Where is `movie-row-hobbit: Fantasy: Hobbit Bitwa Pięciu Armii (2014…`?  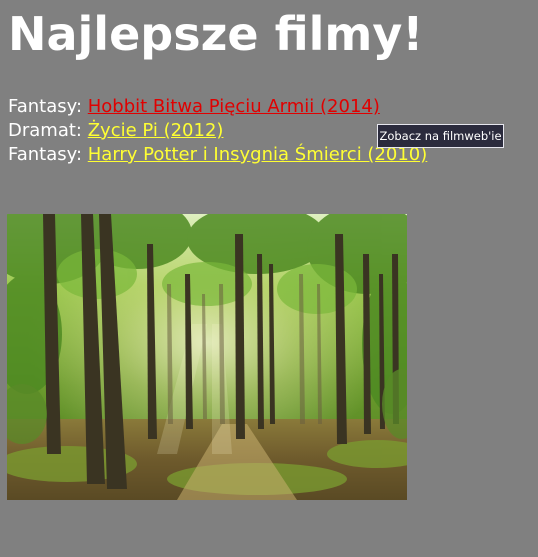 movie-row-hobbit: Fantasy: Hobbit Bitwa Pięciu Armii (2014… is located at coordinates (217, 107).